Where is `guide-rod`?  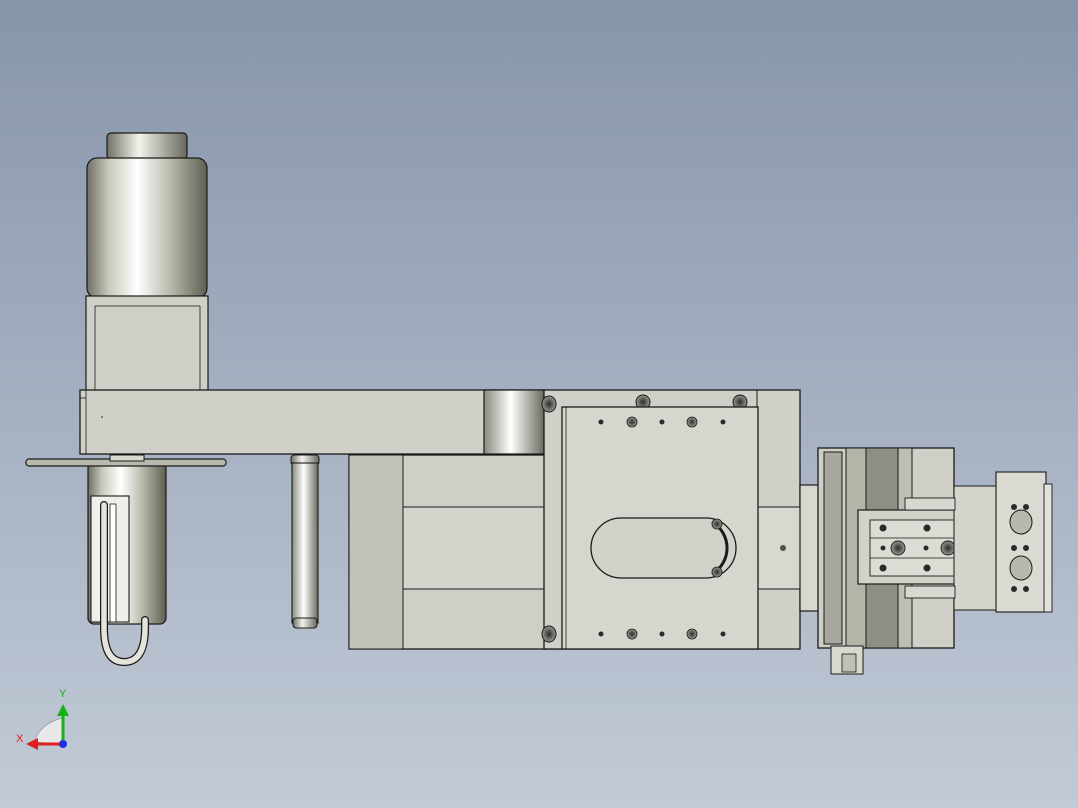 guide-rod is located at coordinates (305, 541).